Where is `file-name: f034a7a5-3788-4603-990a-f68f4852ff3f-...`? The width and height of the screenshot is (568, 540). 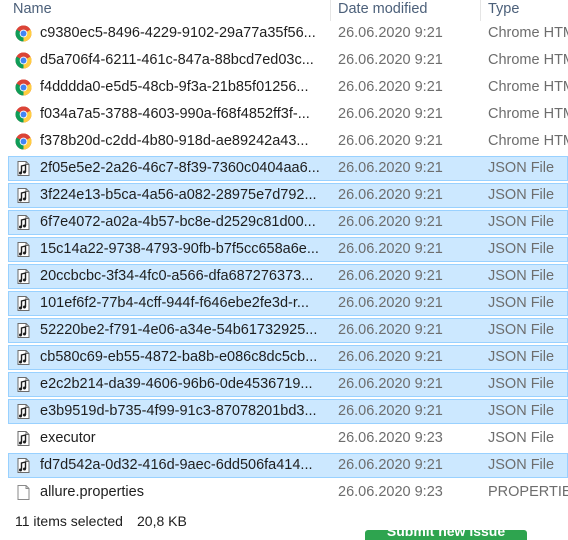
file-name: f034a7a5-3788-4603-990a-f68f4852ff3f-... is located at coordinates (175, 114).